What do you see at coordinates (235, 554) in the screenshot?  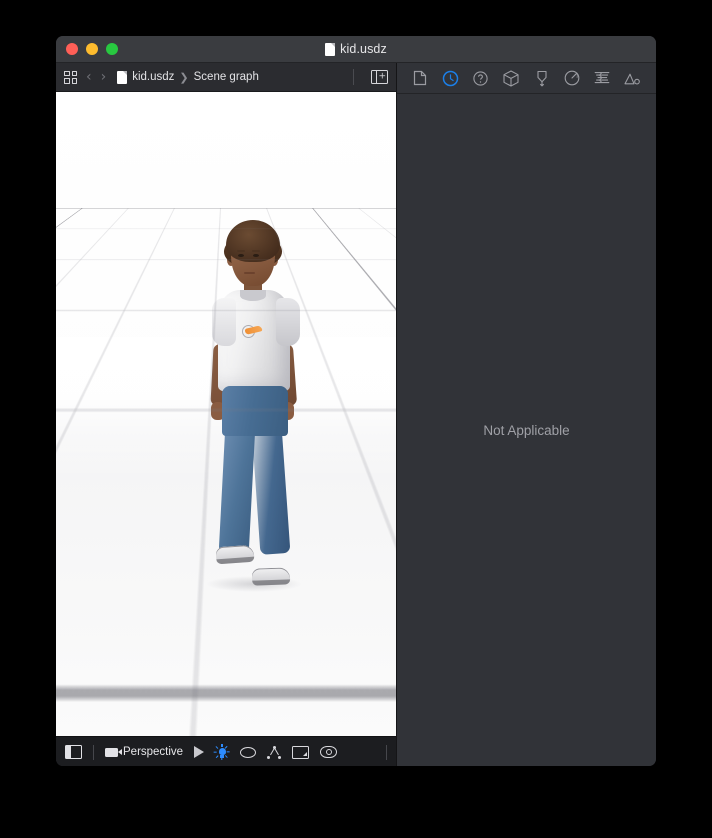 I see `model-shoe-left` at bounding box center [235, 554].